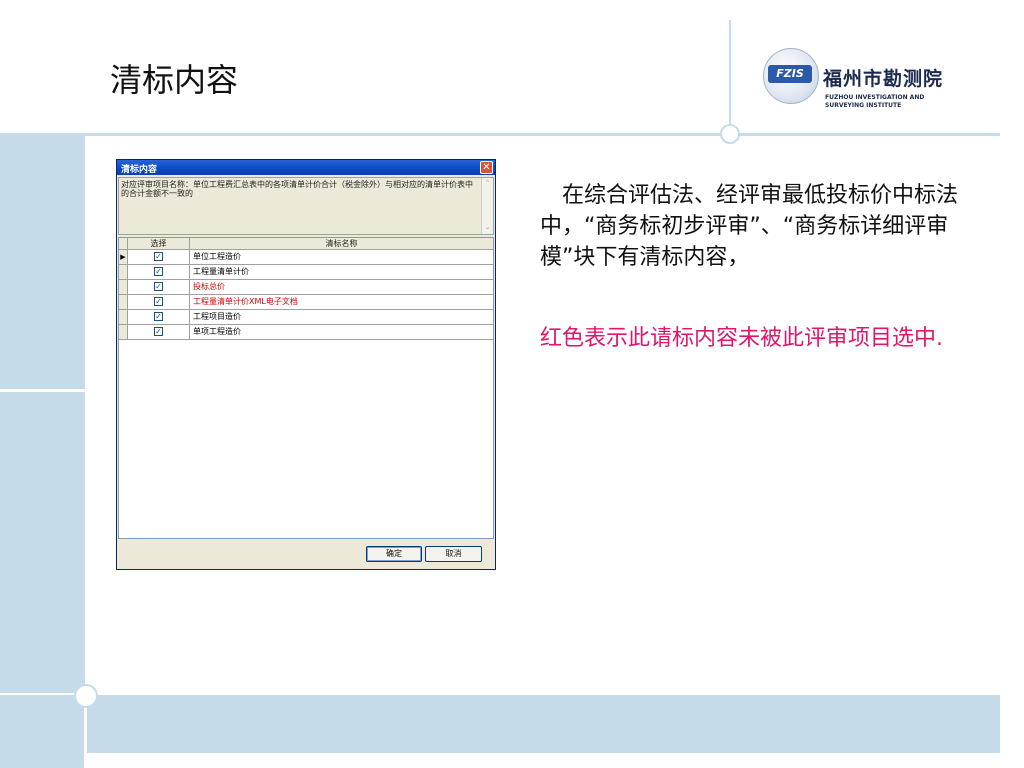 The width and height of the screenshot is (1024, 768). I want to click on column-header-name: 清标名称, so click(341, 243).